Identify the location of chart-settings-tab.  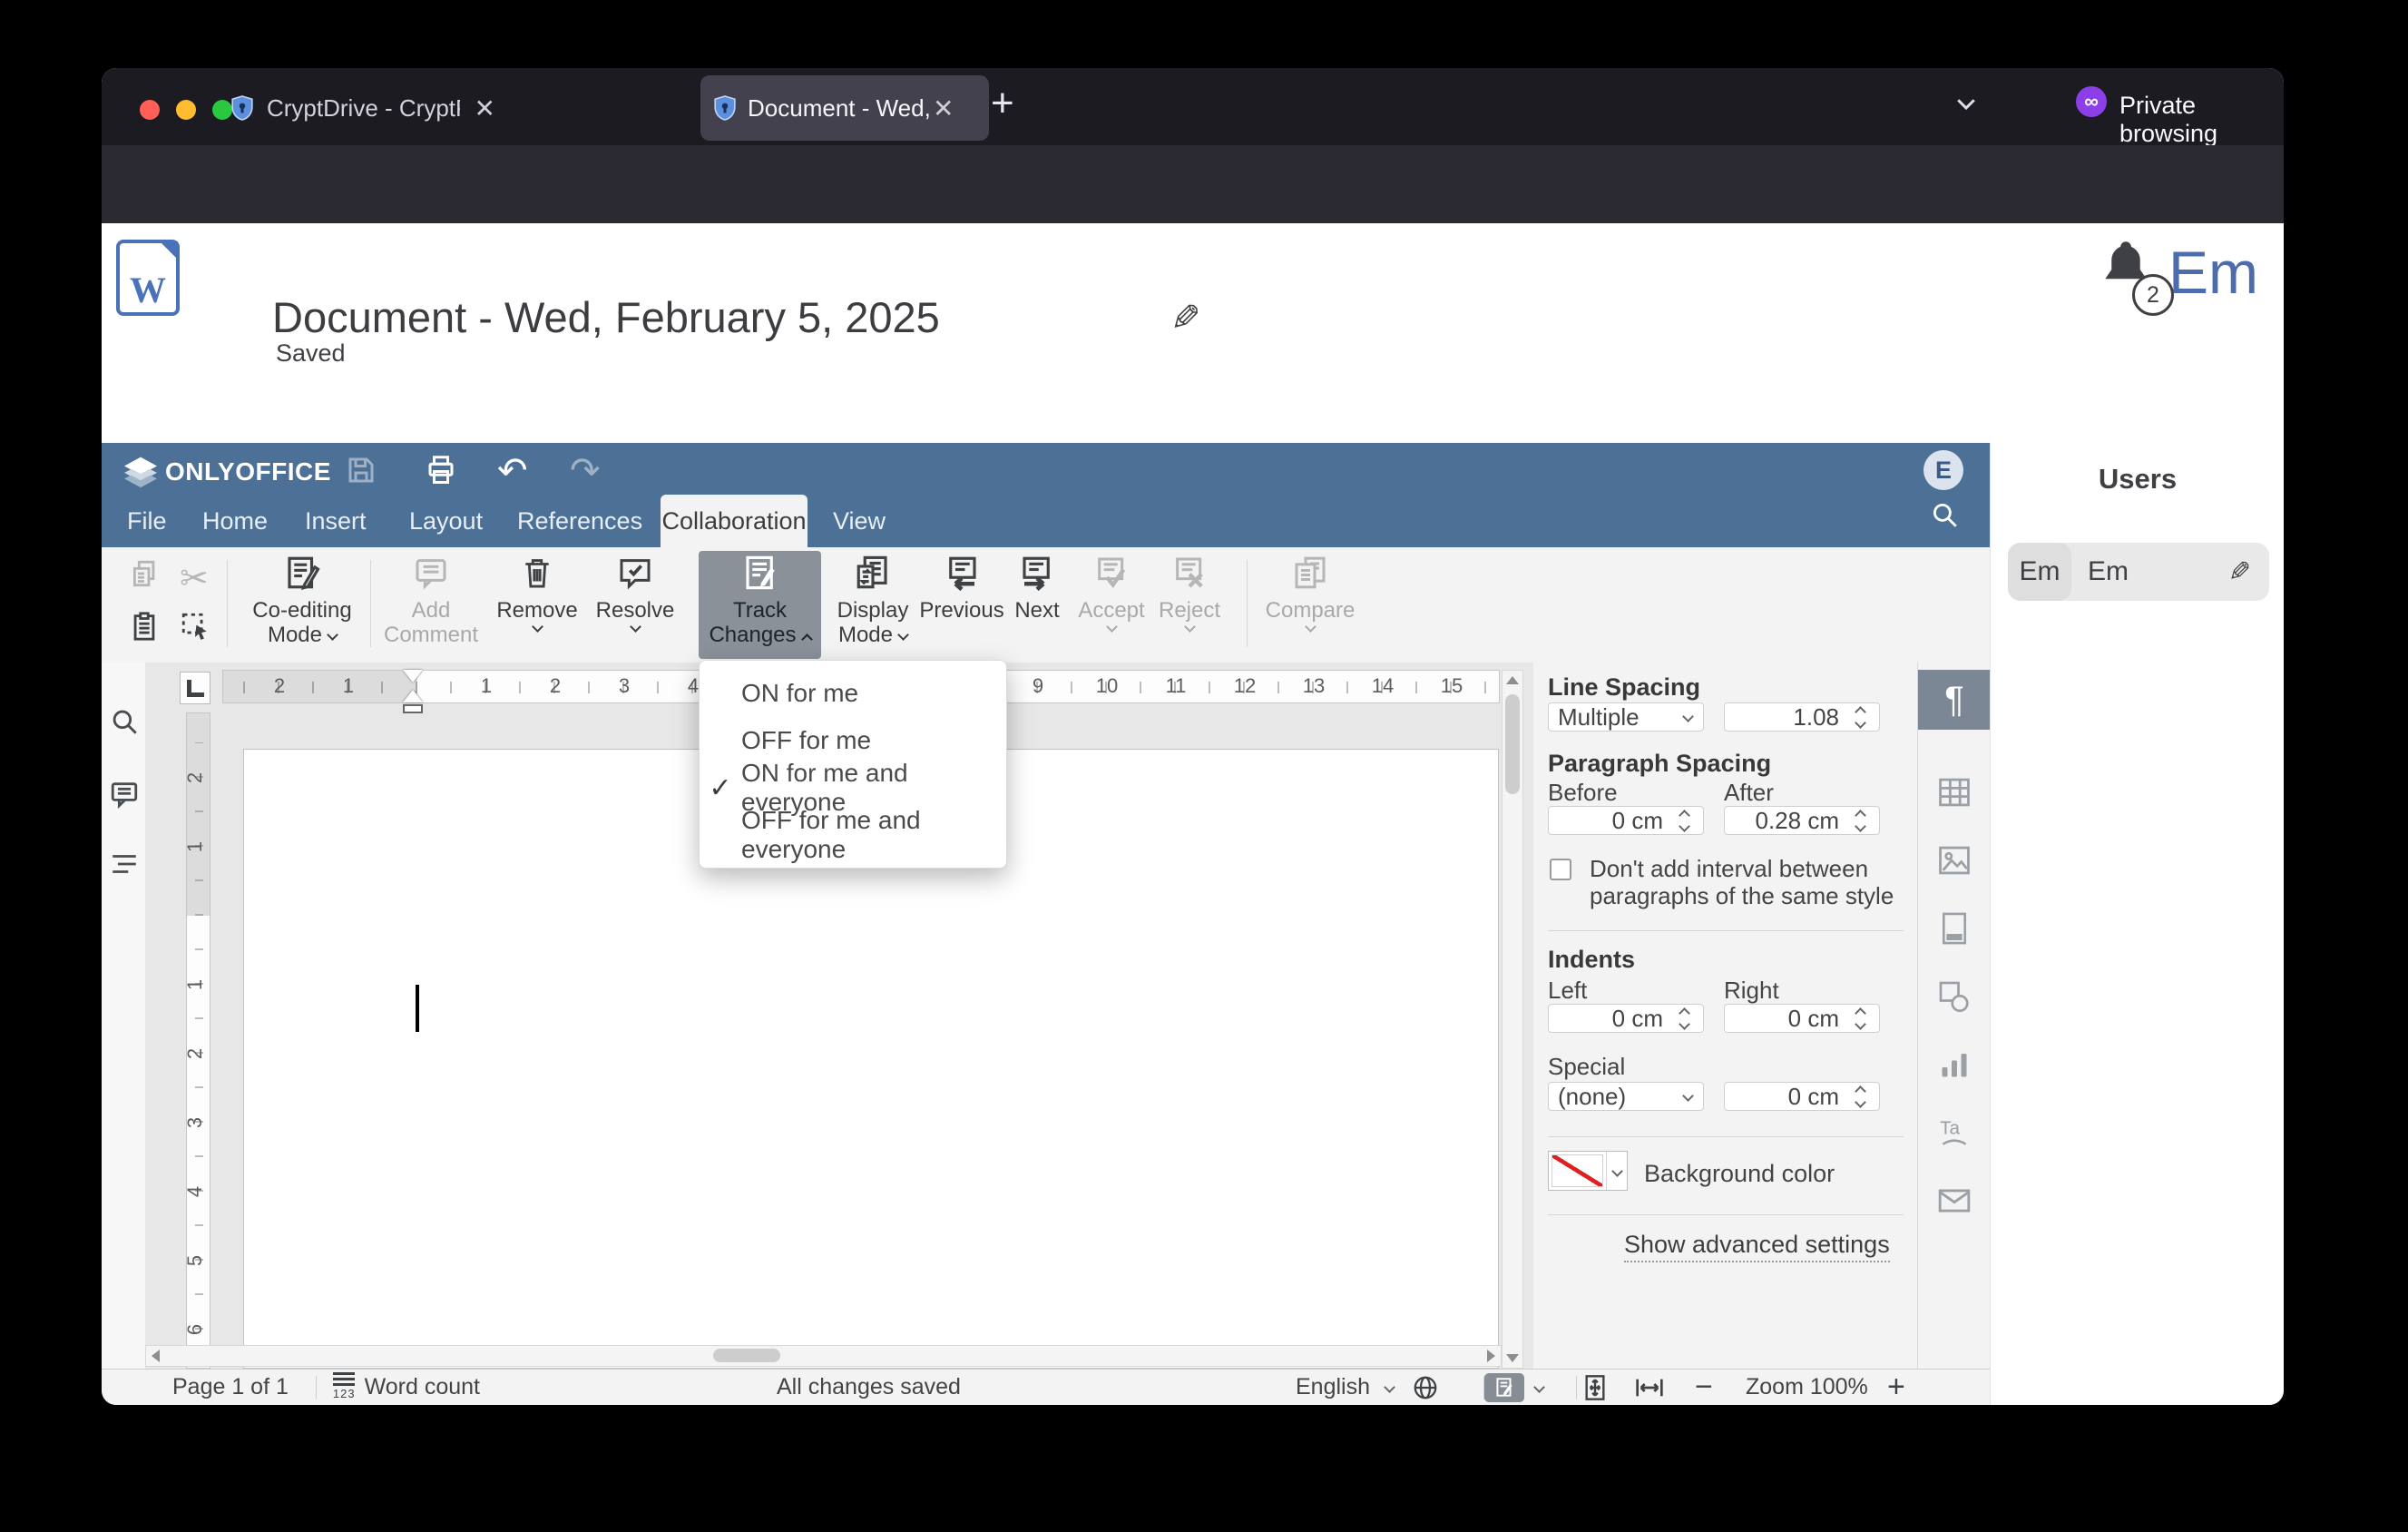
(1955, 1065).